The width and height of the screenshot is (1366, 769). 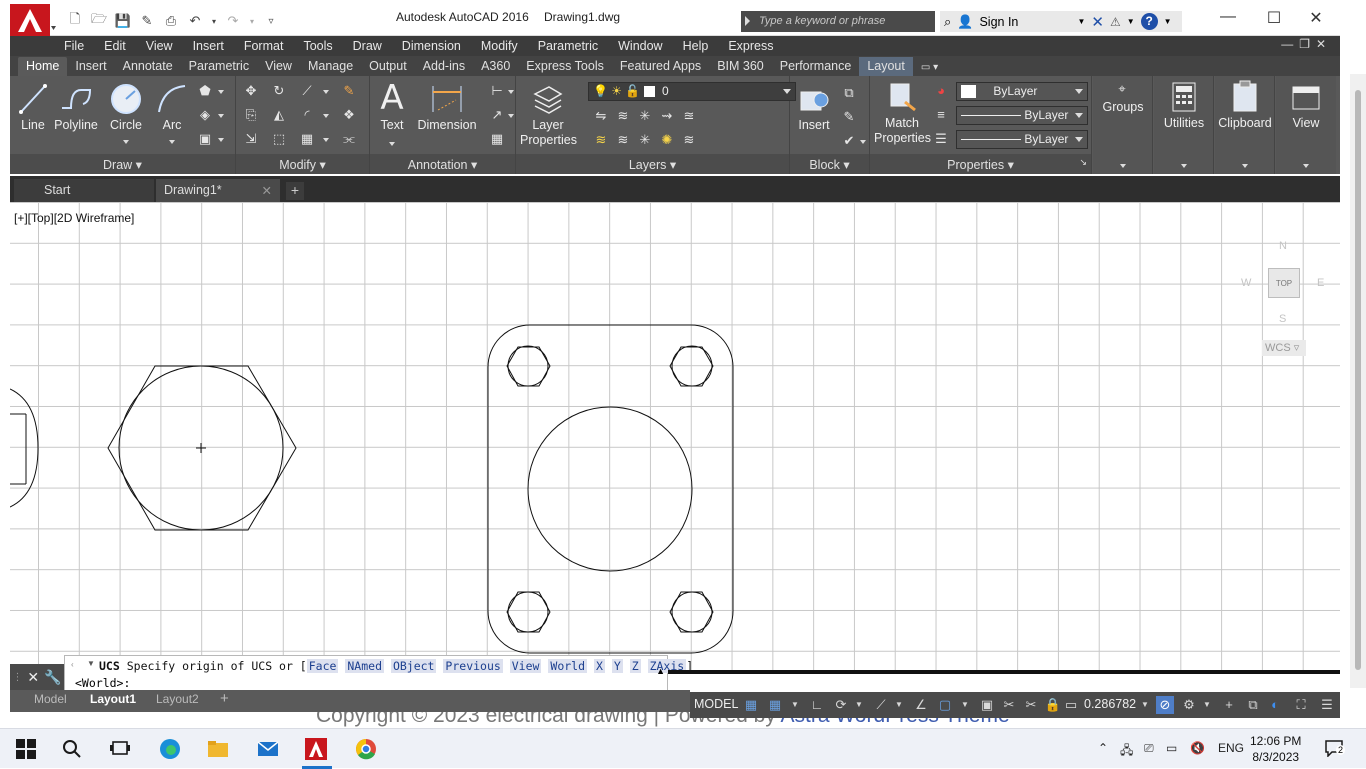 What do you see at coordinates (251, 115) in the screenshot?
I see `copy-icon: ⎘` at bounding box center [251, 115].